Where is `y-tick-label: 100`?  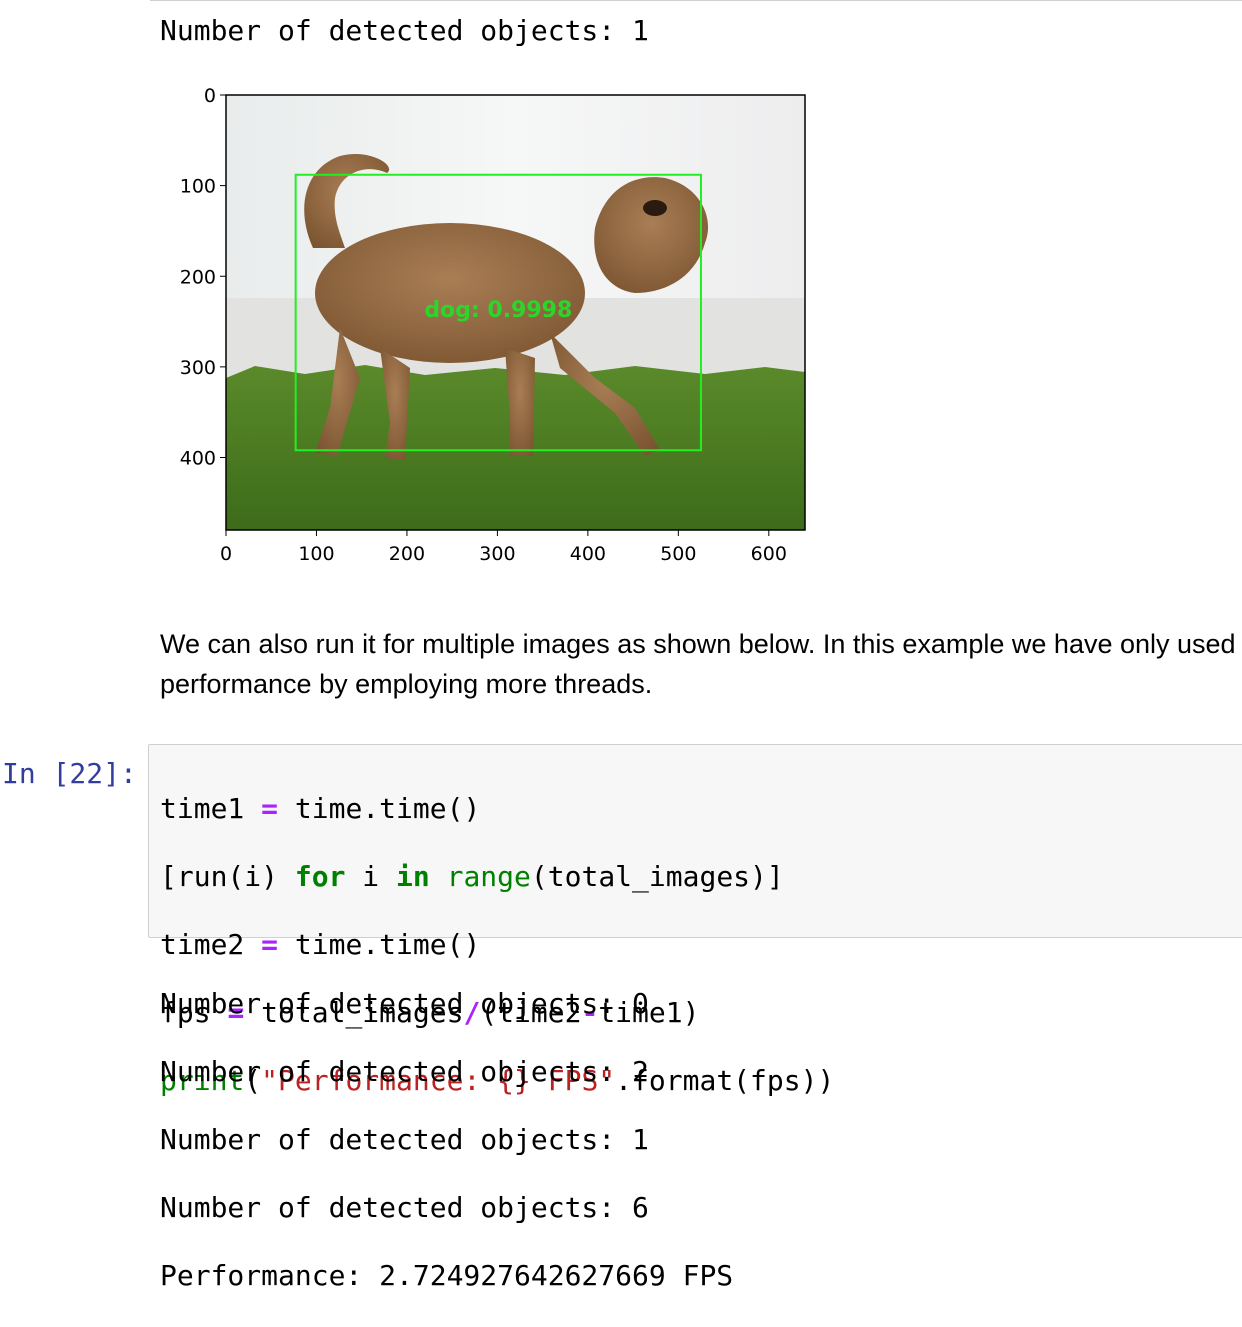
y-tick-label: 100 is located at coordinates (198, 187).